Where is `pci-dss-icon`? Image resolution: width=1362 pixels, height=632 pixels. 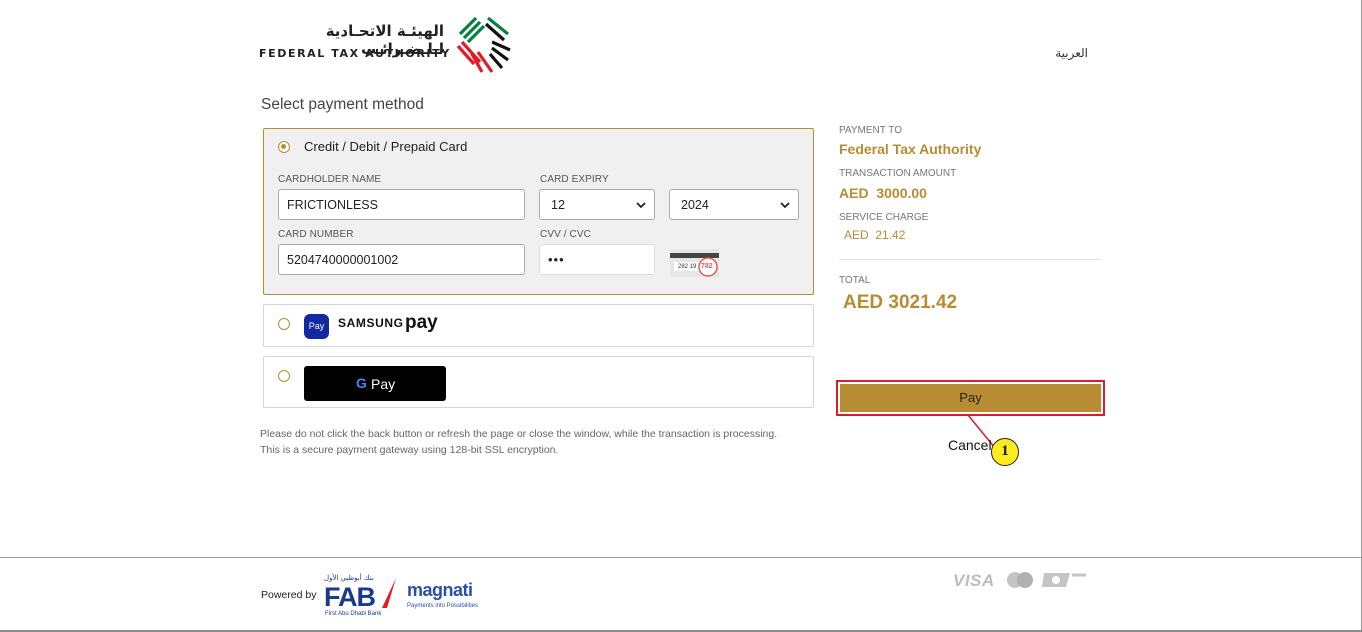
pci-dss-icon is located at coordinates (1064, 580).